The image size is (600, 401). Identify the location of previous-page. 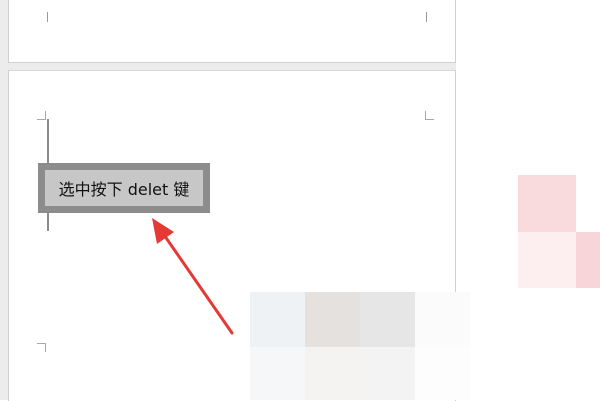
(232, 31).